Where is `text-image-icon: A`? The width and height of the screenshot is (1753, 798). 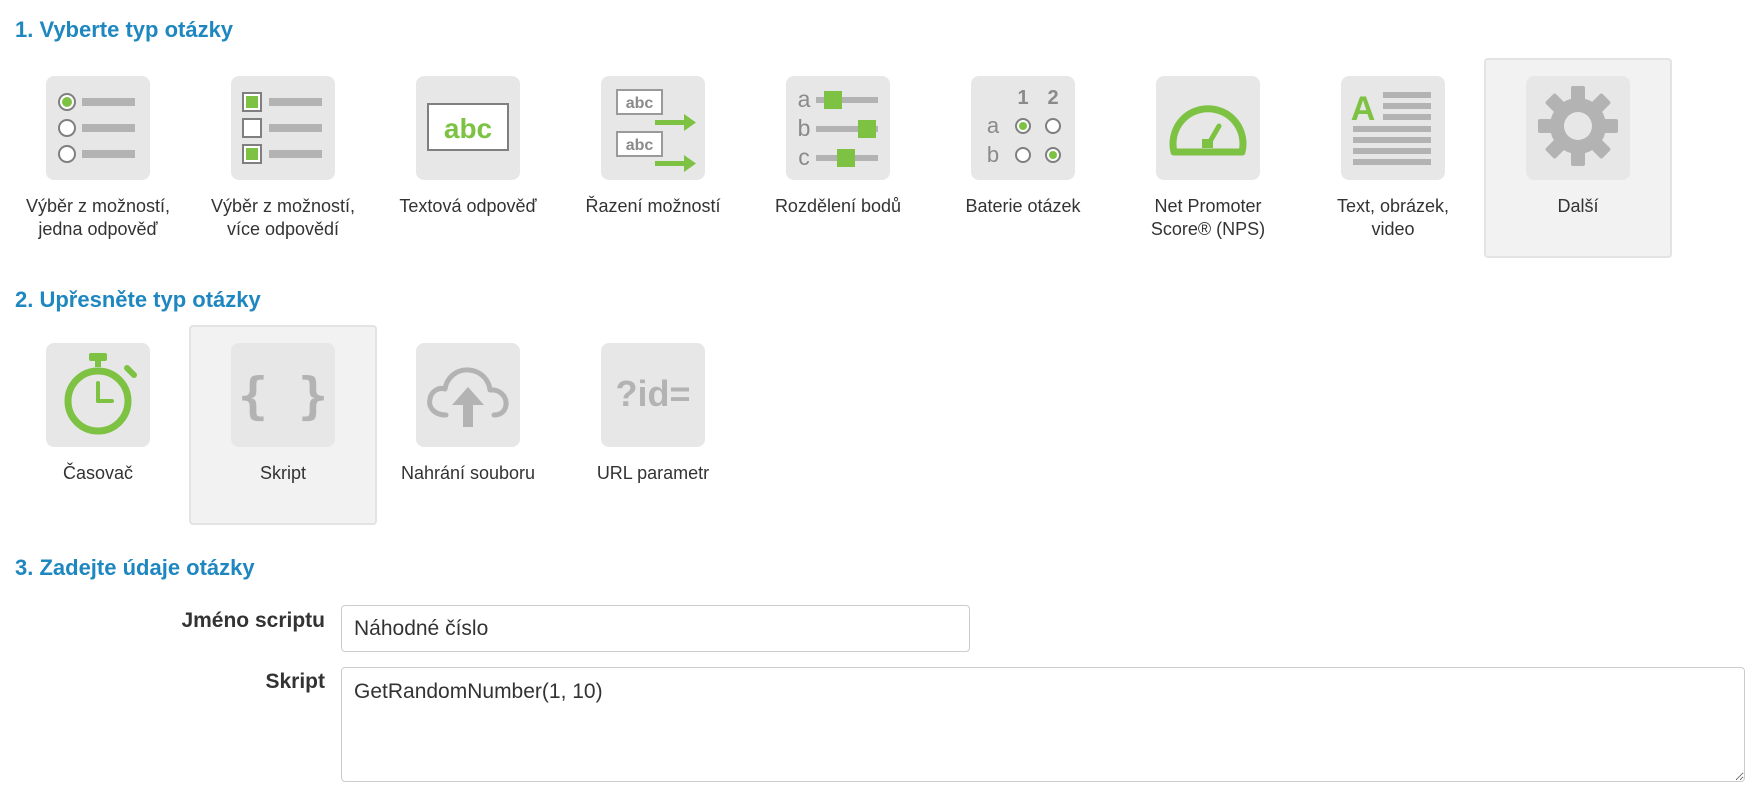
text-image-icon: A is located at coordinates (1393, 128).